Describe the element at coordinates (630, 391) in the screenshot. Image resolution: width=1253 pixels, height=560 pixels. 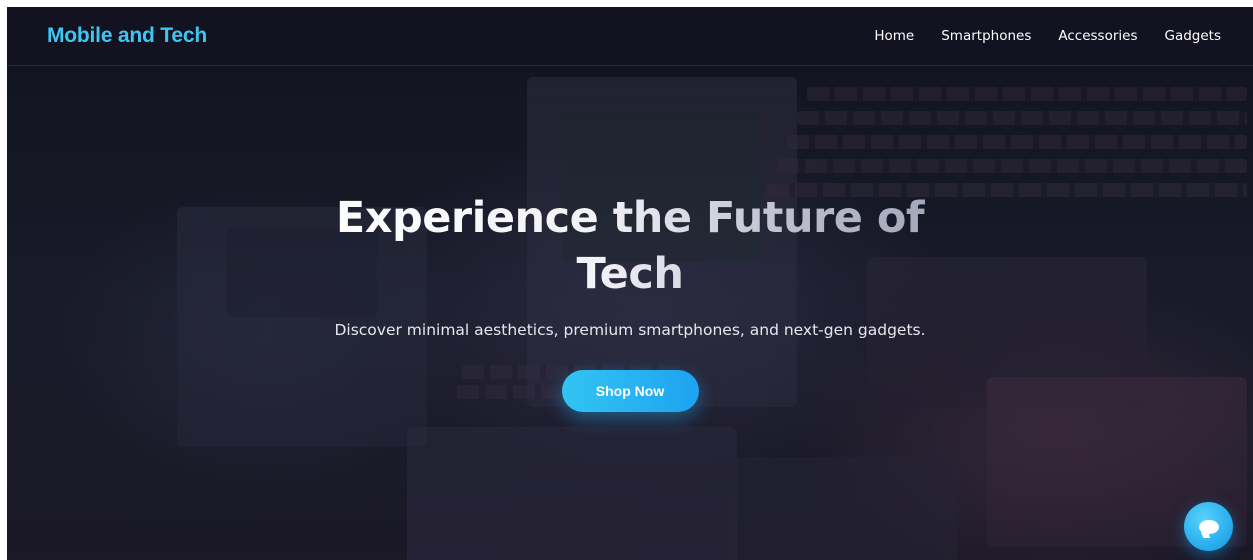
I see `shop-now-button: Shop Now` at that location.